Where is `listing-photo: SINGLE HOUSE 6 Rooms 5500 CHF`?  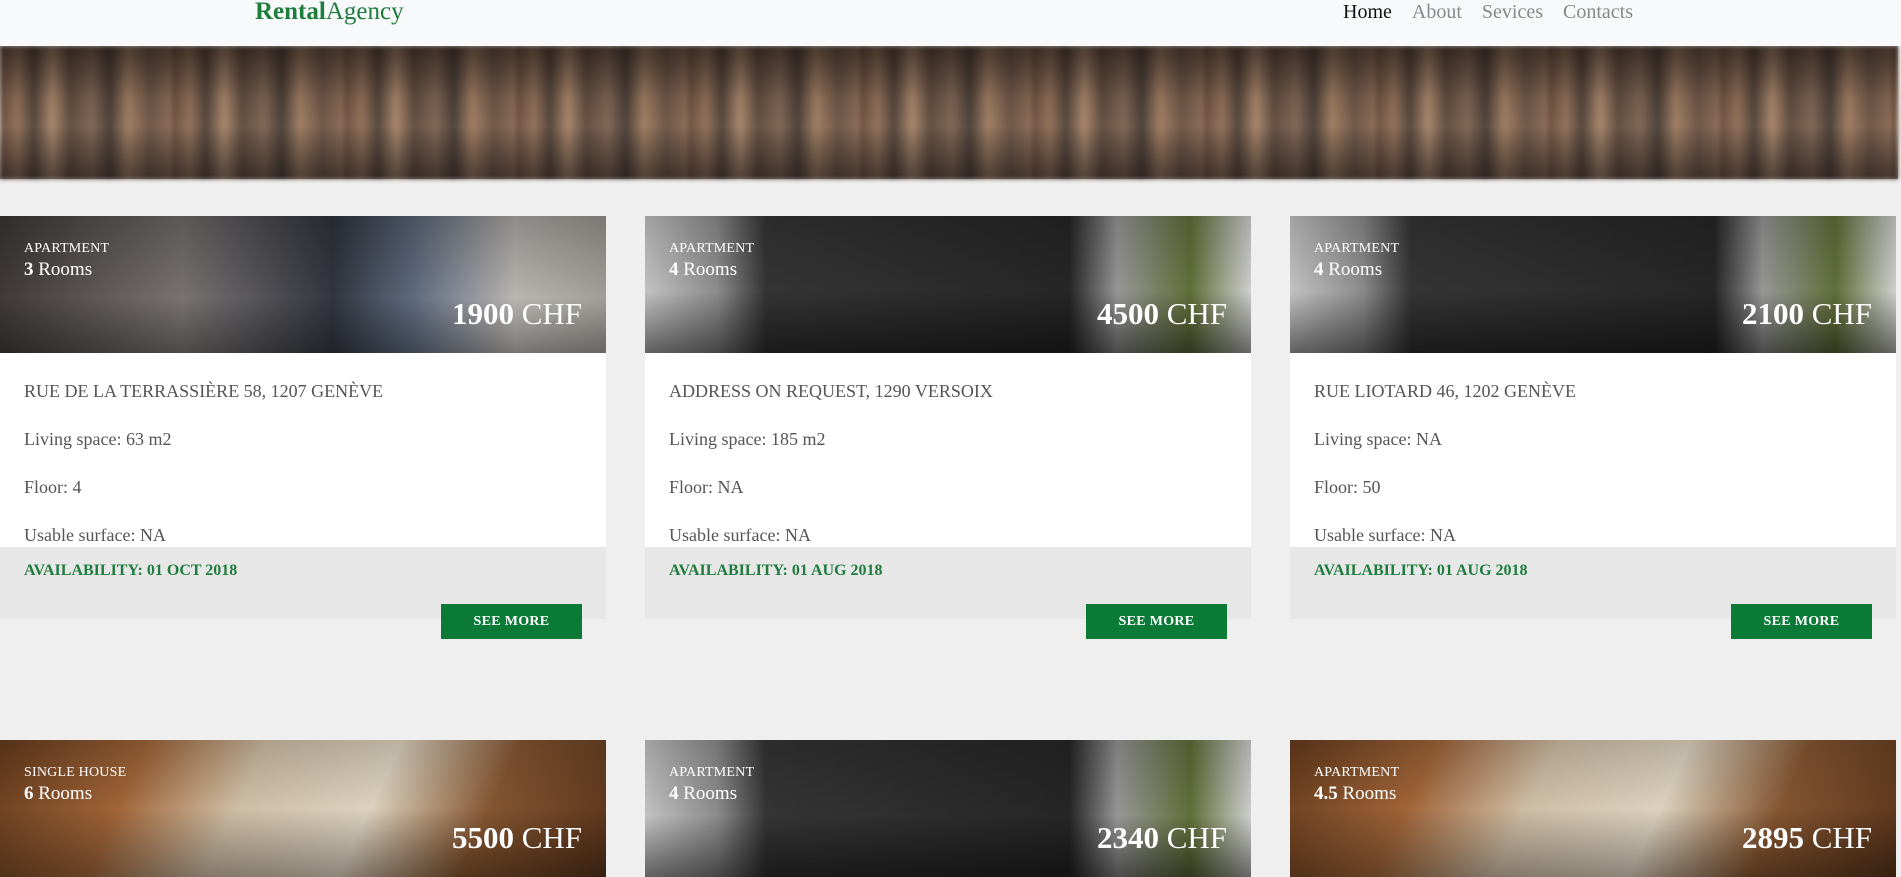
listing-photo: SINGLE HOUSE 6 Rooms 5500 CHF is located at coordinates (303, 808).